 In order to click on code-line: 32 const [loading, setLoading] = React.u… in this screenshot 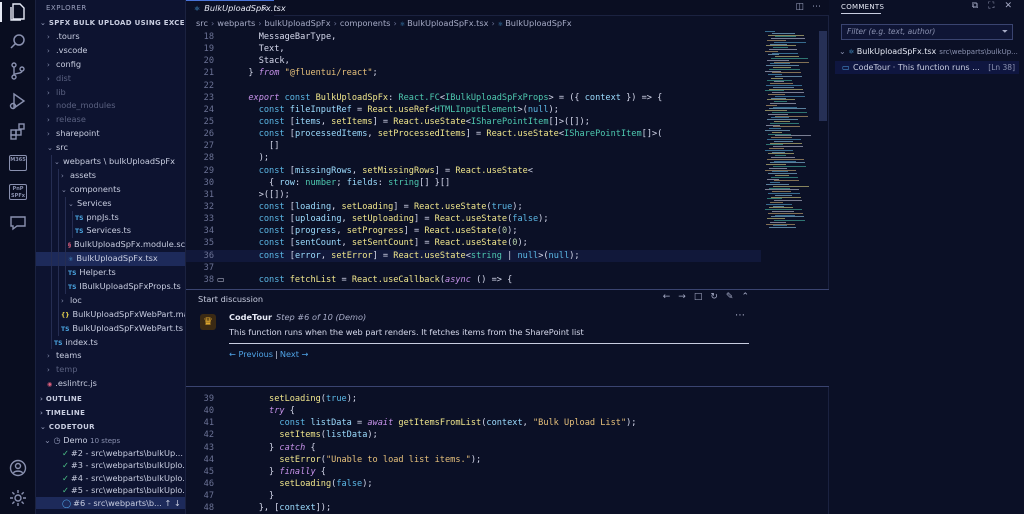, I will do `click(473, 207)`.